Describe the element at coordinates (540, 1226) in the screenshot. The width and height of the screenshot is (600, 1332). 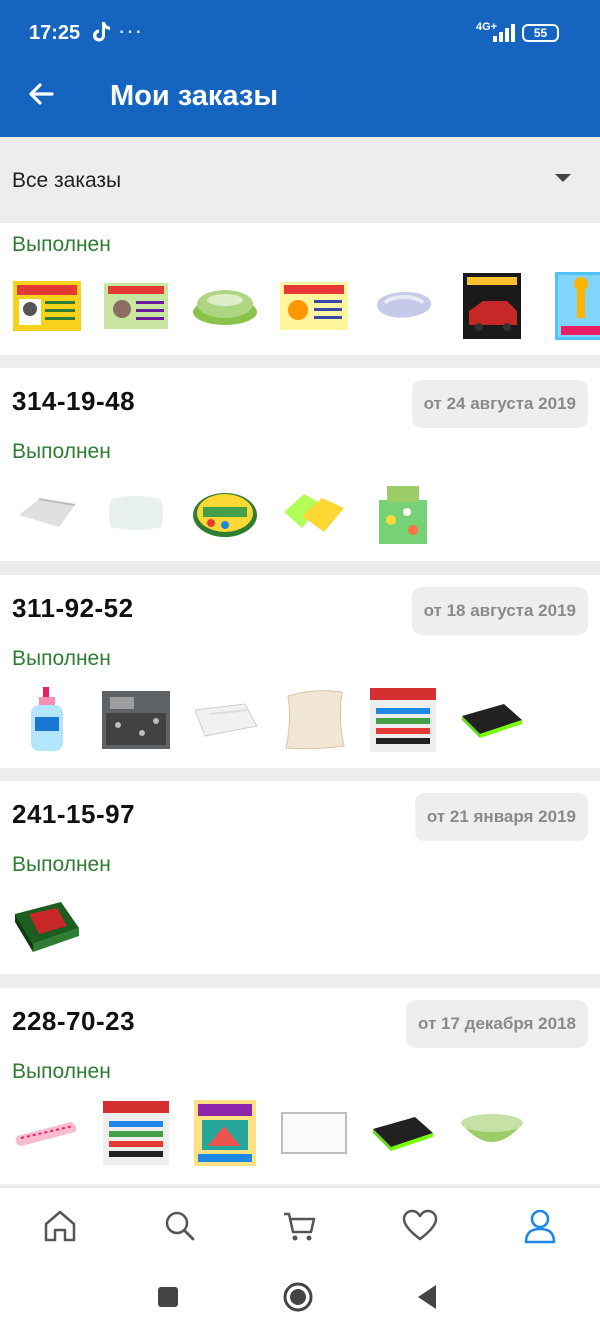
I see `profile-icon` at that location.